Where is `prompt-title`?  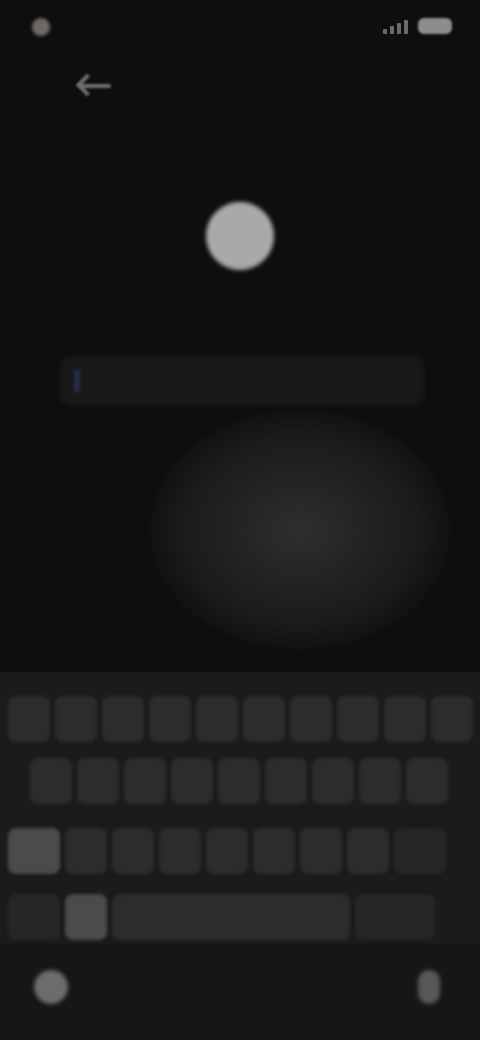
prompt-title is located at coordinates (240, 302).